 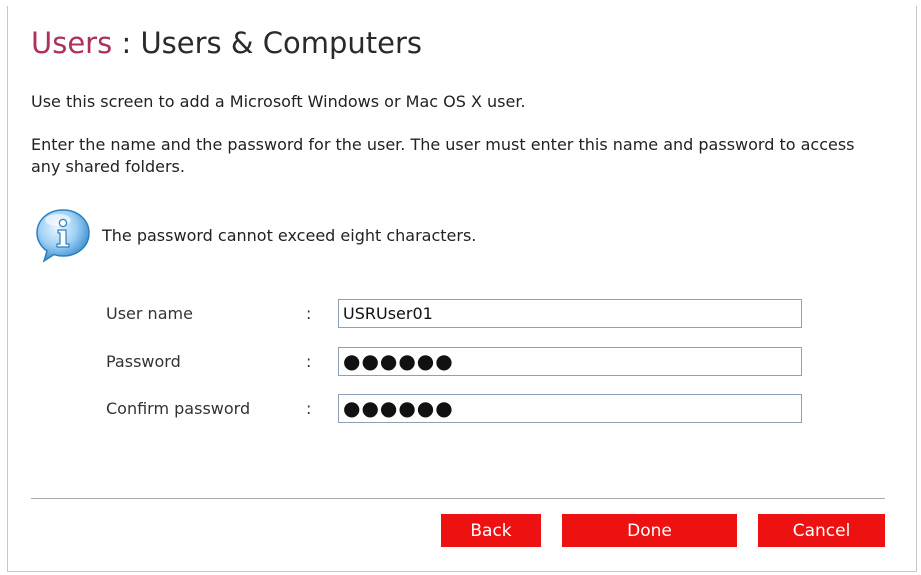 What do you see at coordinates (63, 235) in the screenshot?
I see `info-icon` at bounding box center [63, 235].